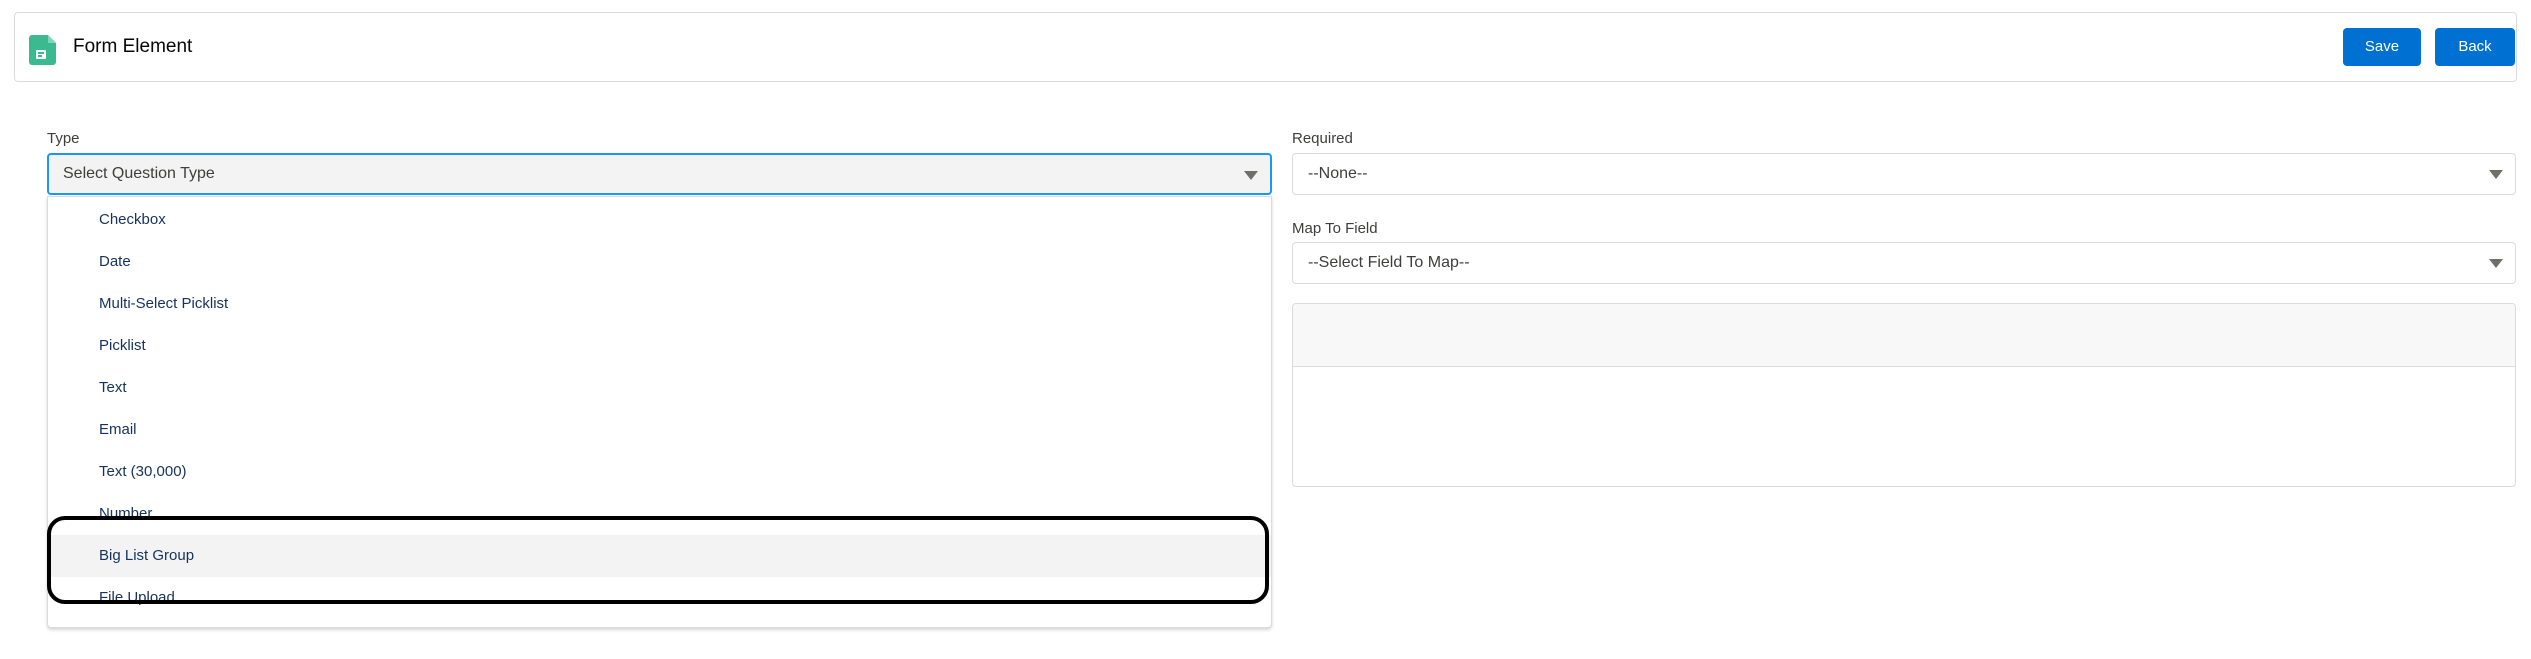 This screenshot has height=659, width=2531. Describe the element at coordinates (659, 472) in the screenshot. I see `option-text-30000: Text (30,000)` at that location.